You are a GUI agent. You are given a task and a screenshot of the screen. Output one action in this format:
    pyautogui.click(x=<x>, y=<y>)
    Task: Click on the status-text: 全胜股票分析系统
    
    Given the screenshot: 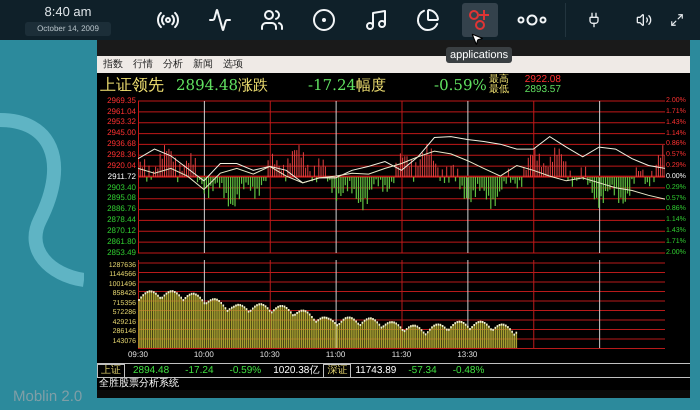 What is the action you would take?
    pyautogui.click(x=139, y=384)
    